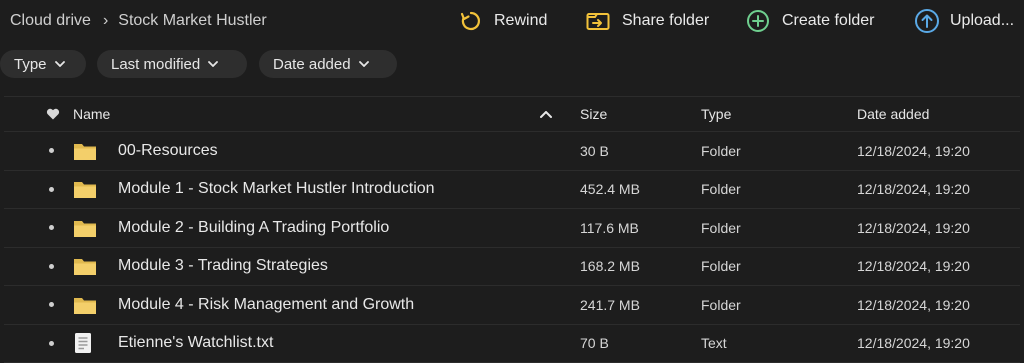 The image size is (1024, 363). I want to click on file-name: Module 4 - Risk Management and Growth, so click(266, 305).